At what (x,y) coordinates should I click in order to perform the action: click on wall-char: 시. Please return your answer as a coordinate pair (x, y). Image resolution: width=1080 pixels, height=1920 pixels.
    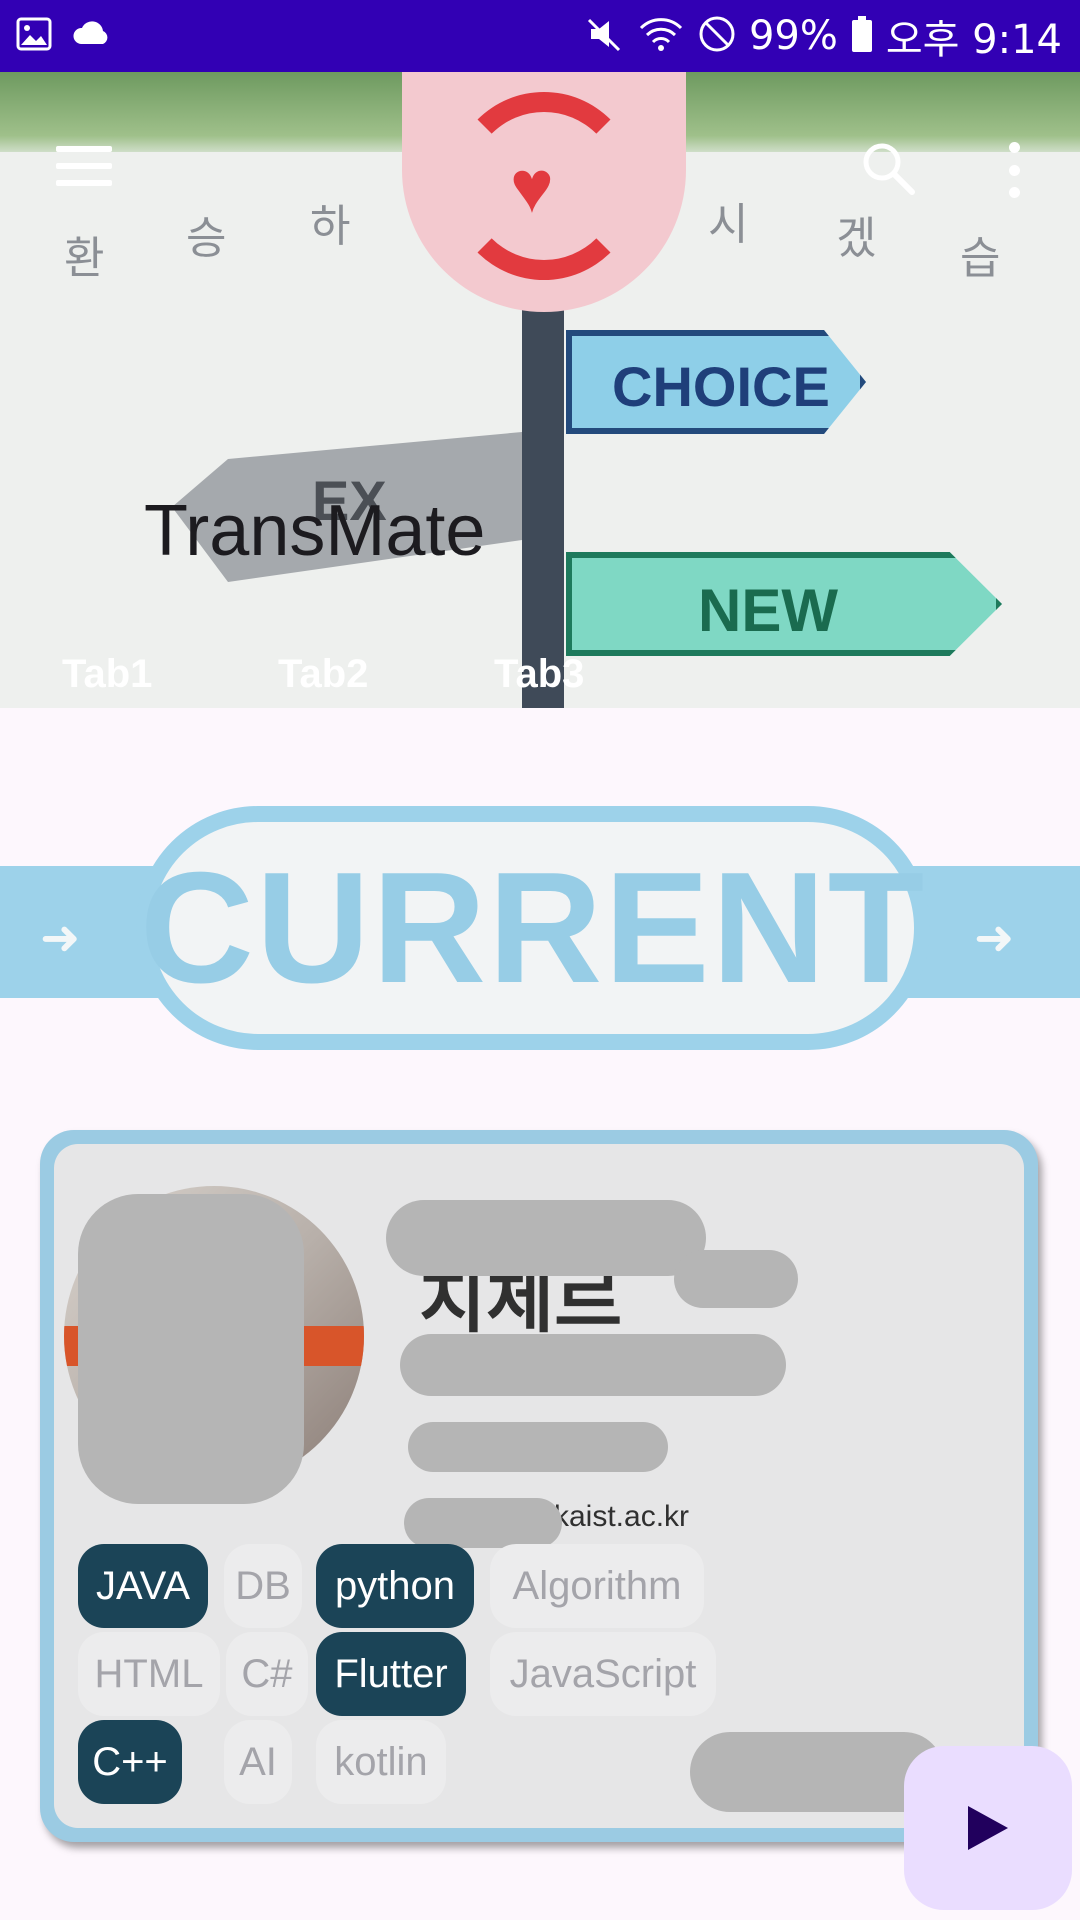
    Looking at the image, I should click on (728, 224).